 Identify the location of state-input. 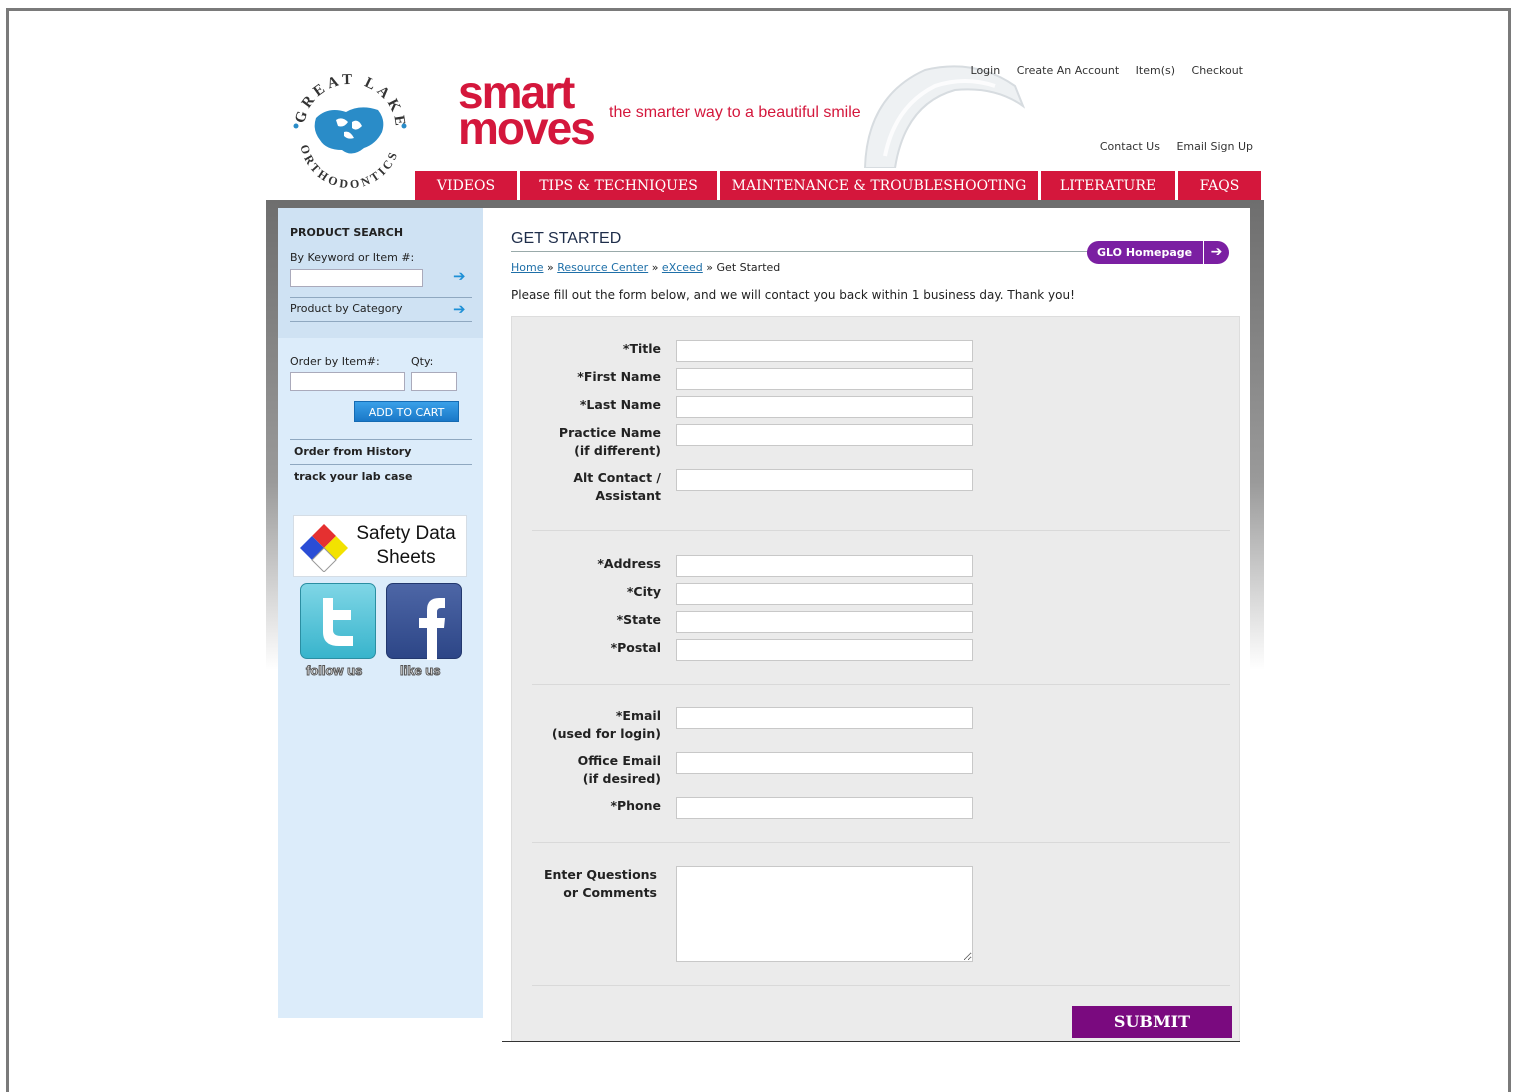
(824, 622).